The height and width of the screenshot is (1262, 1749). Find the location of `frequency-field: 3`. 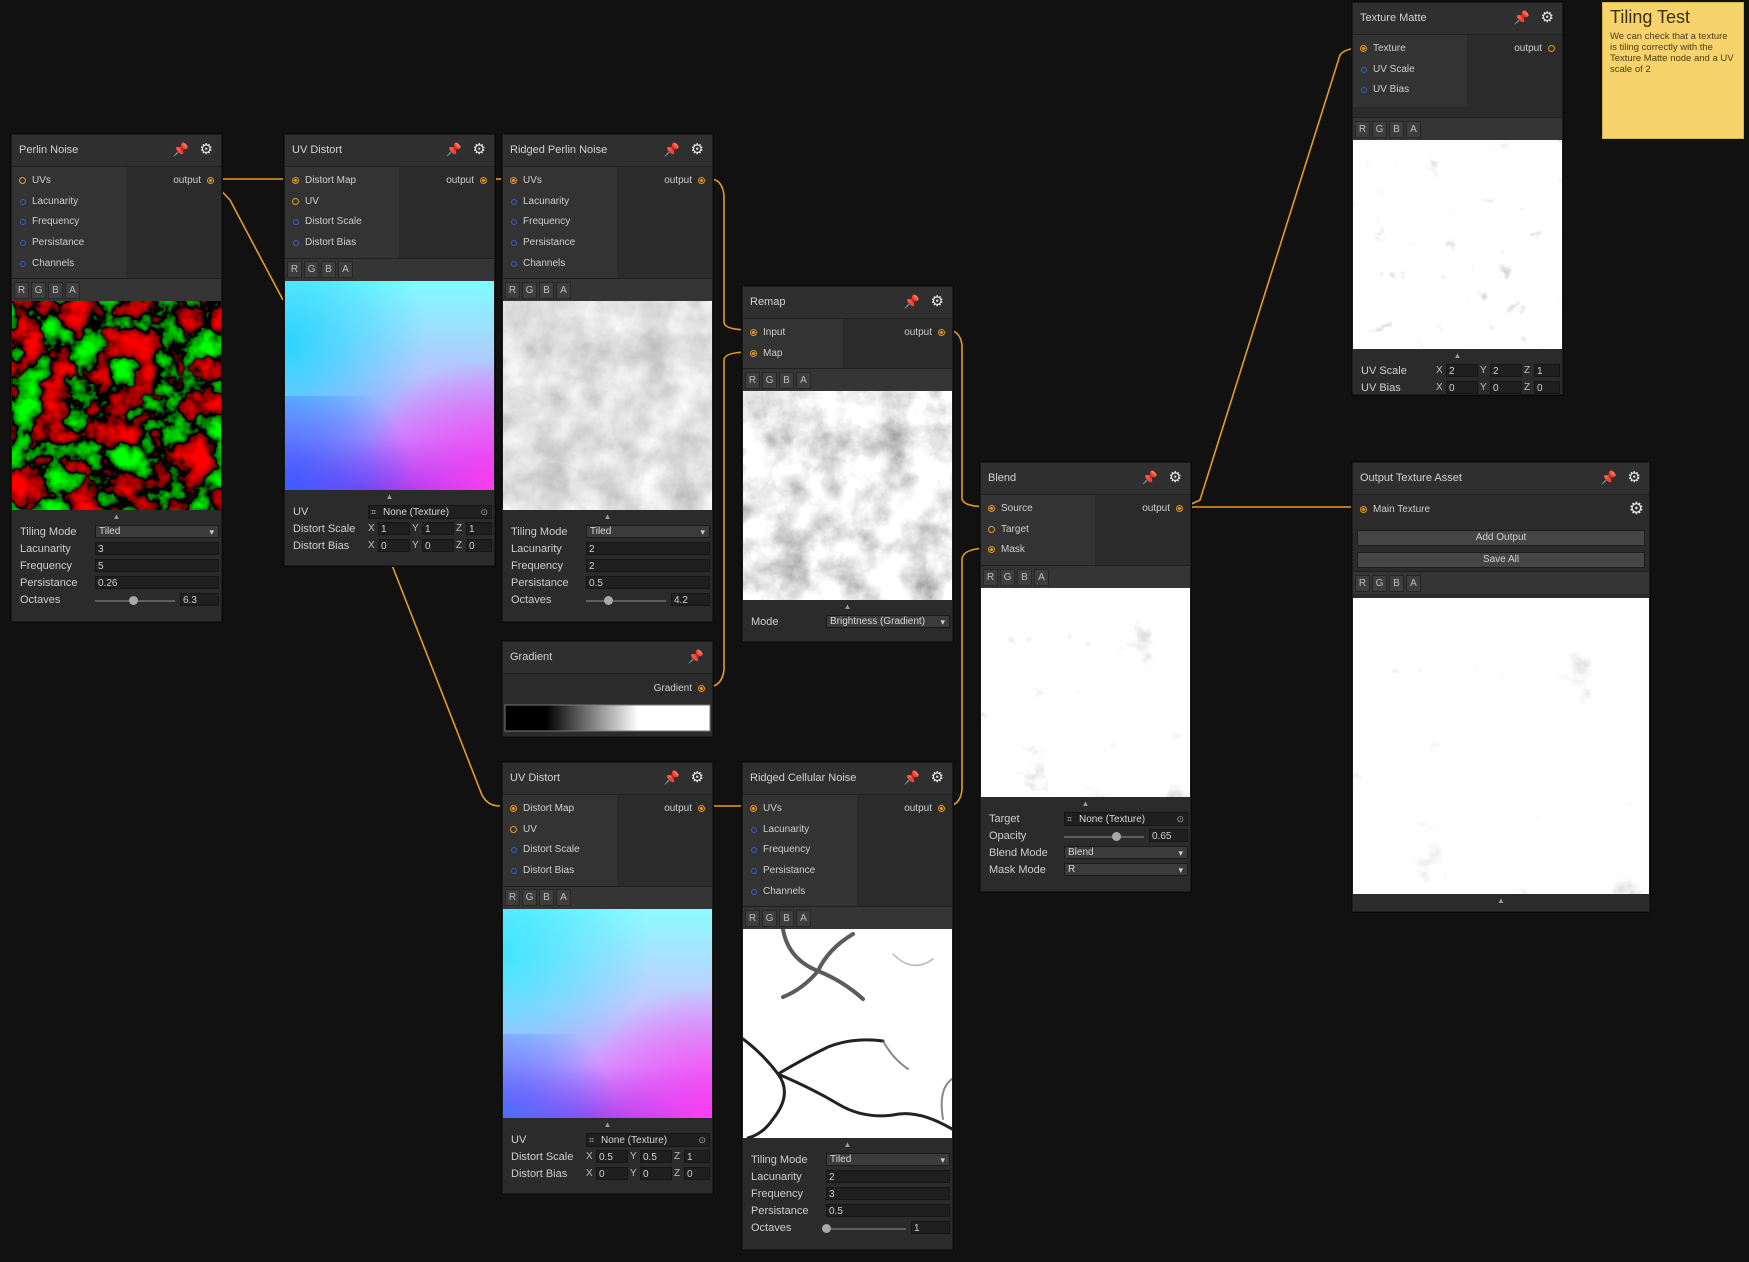

frequency-field: 3 is located at coordinates (888, 1194).